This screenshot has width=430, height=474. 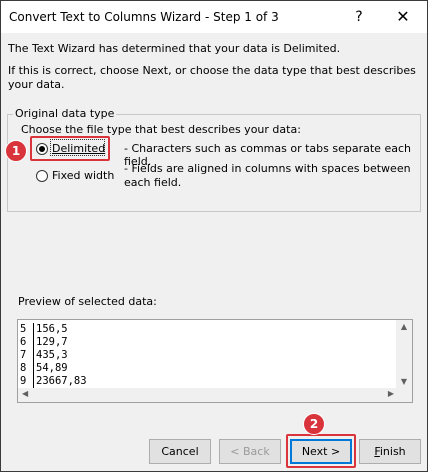 I want to click on annotation-marker-1: 1, so click(x=16, y=151).